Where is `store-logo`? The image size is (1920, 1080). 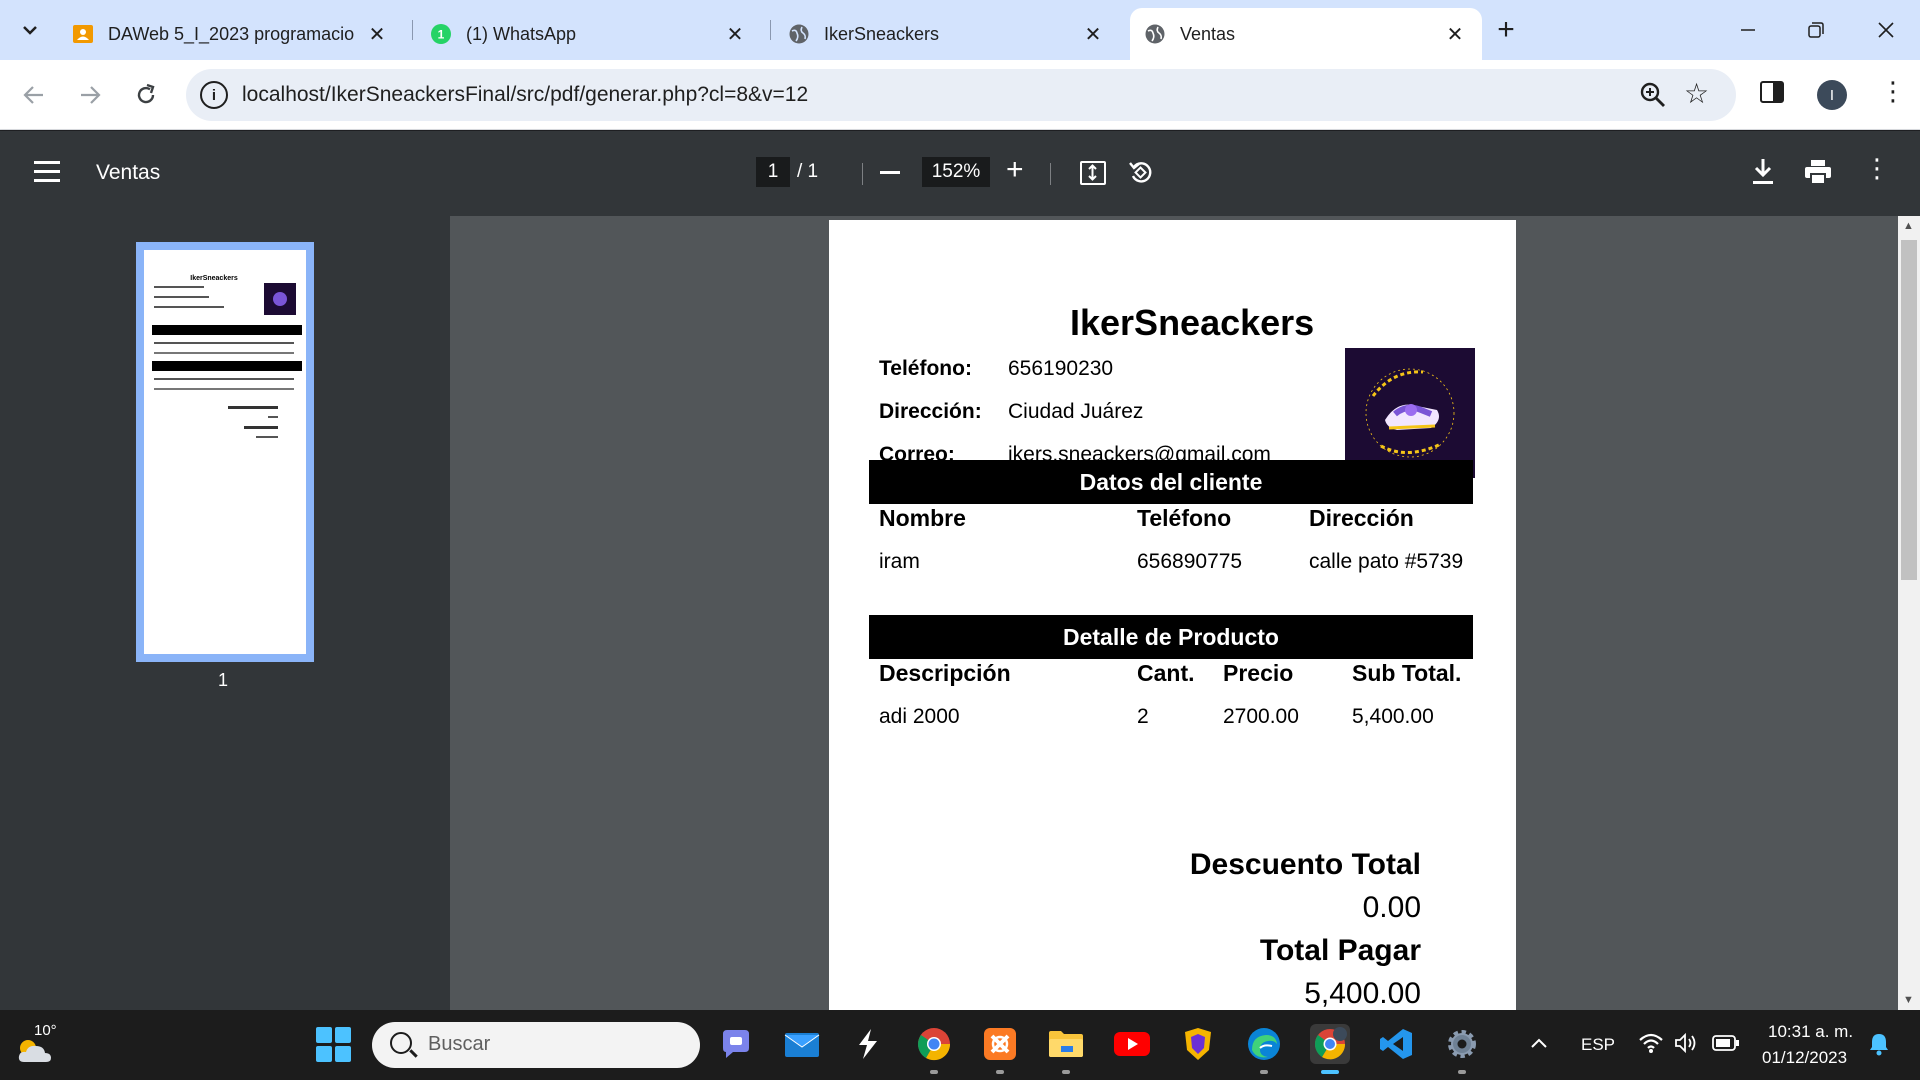
store-logo is located at coordinates (1410, 413).